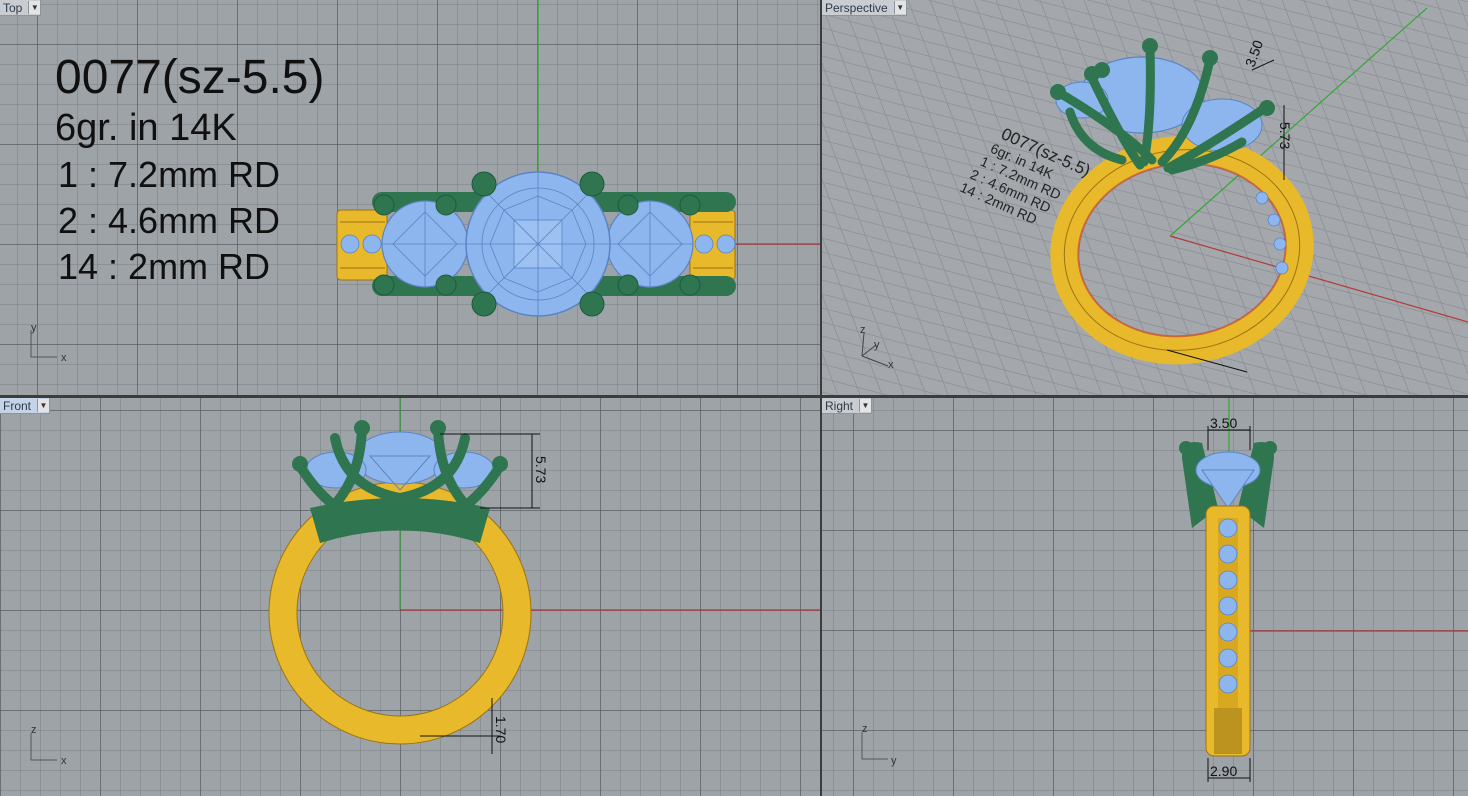 Image resolution: width=1468 pixels, height=796 pixels. I want to click on front-dim-head-height: 5.73, so click(541, 469).